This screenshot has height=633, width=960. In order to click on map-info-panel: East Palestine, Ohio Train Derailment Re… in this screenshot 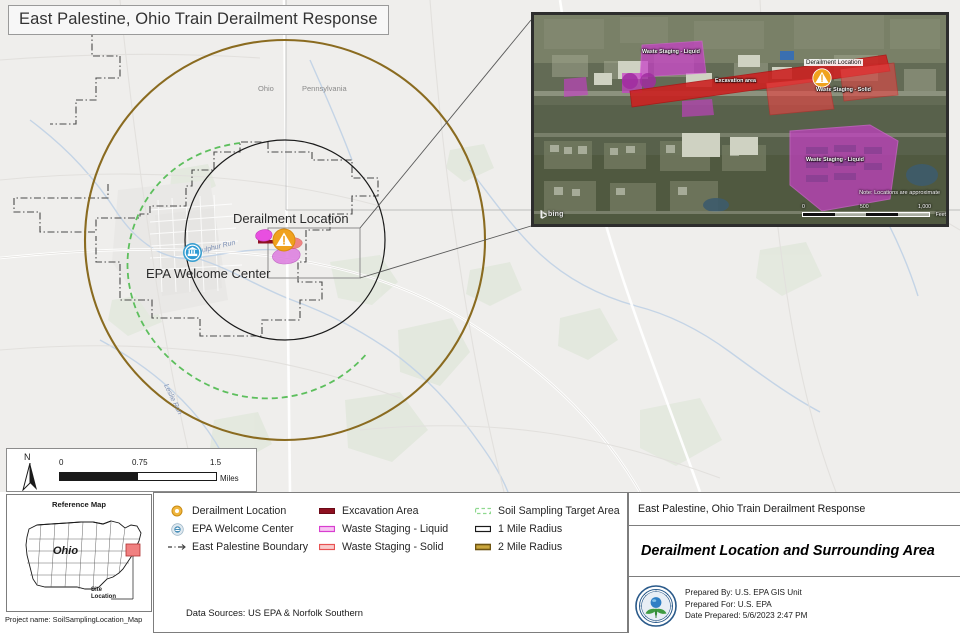, I will do `click(794, 562)`.